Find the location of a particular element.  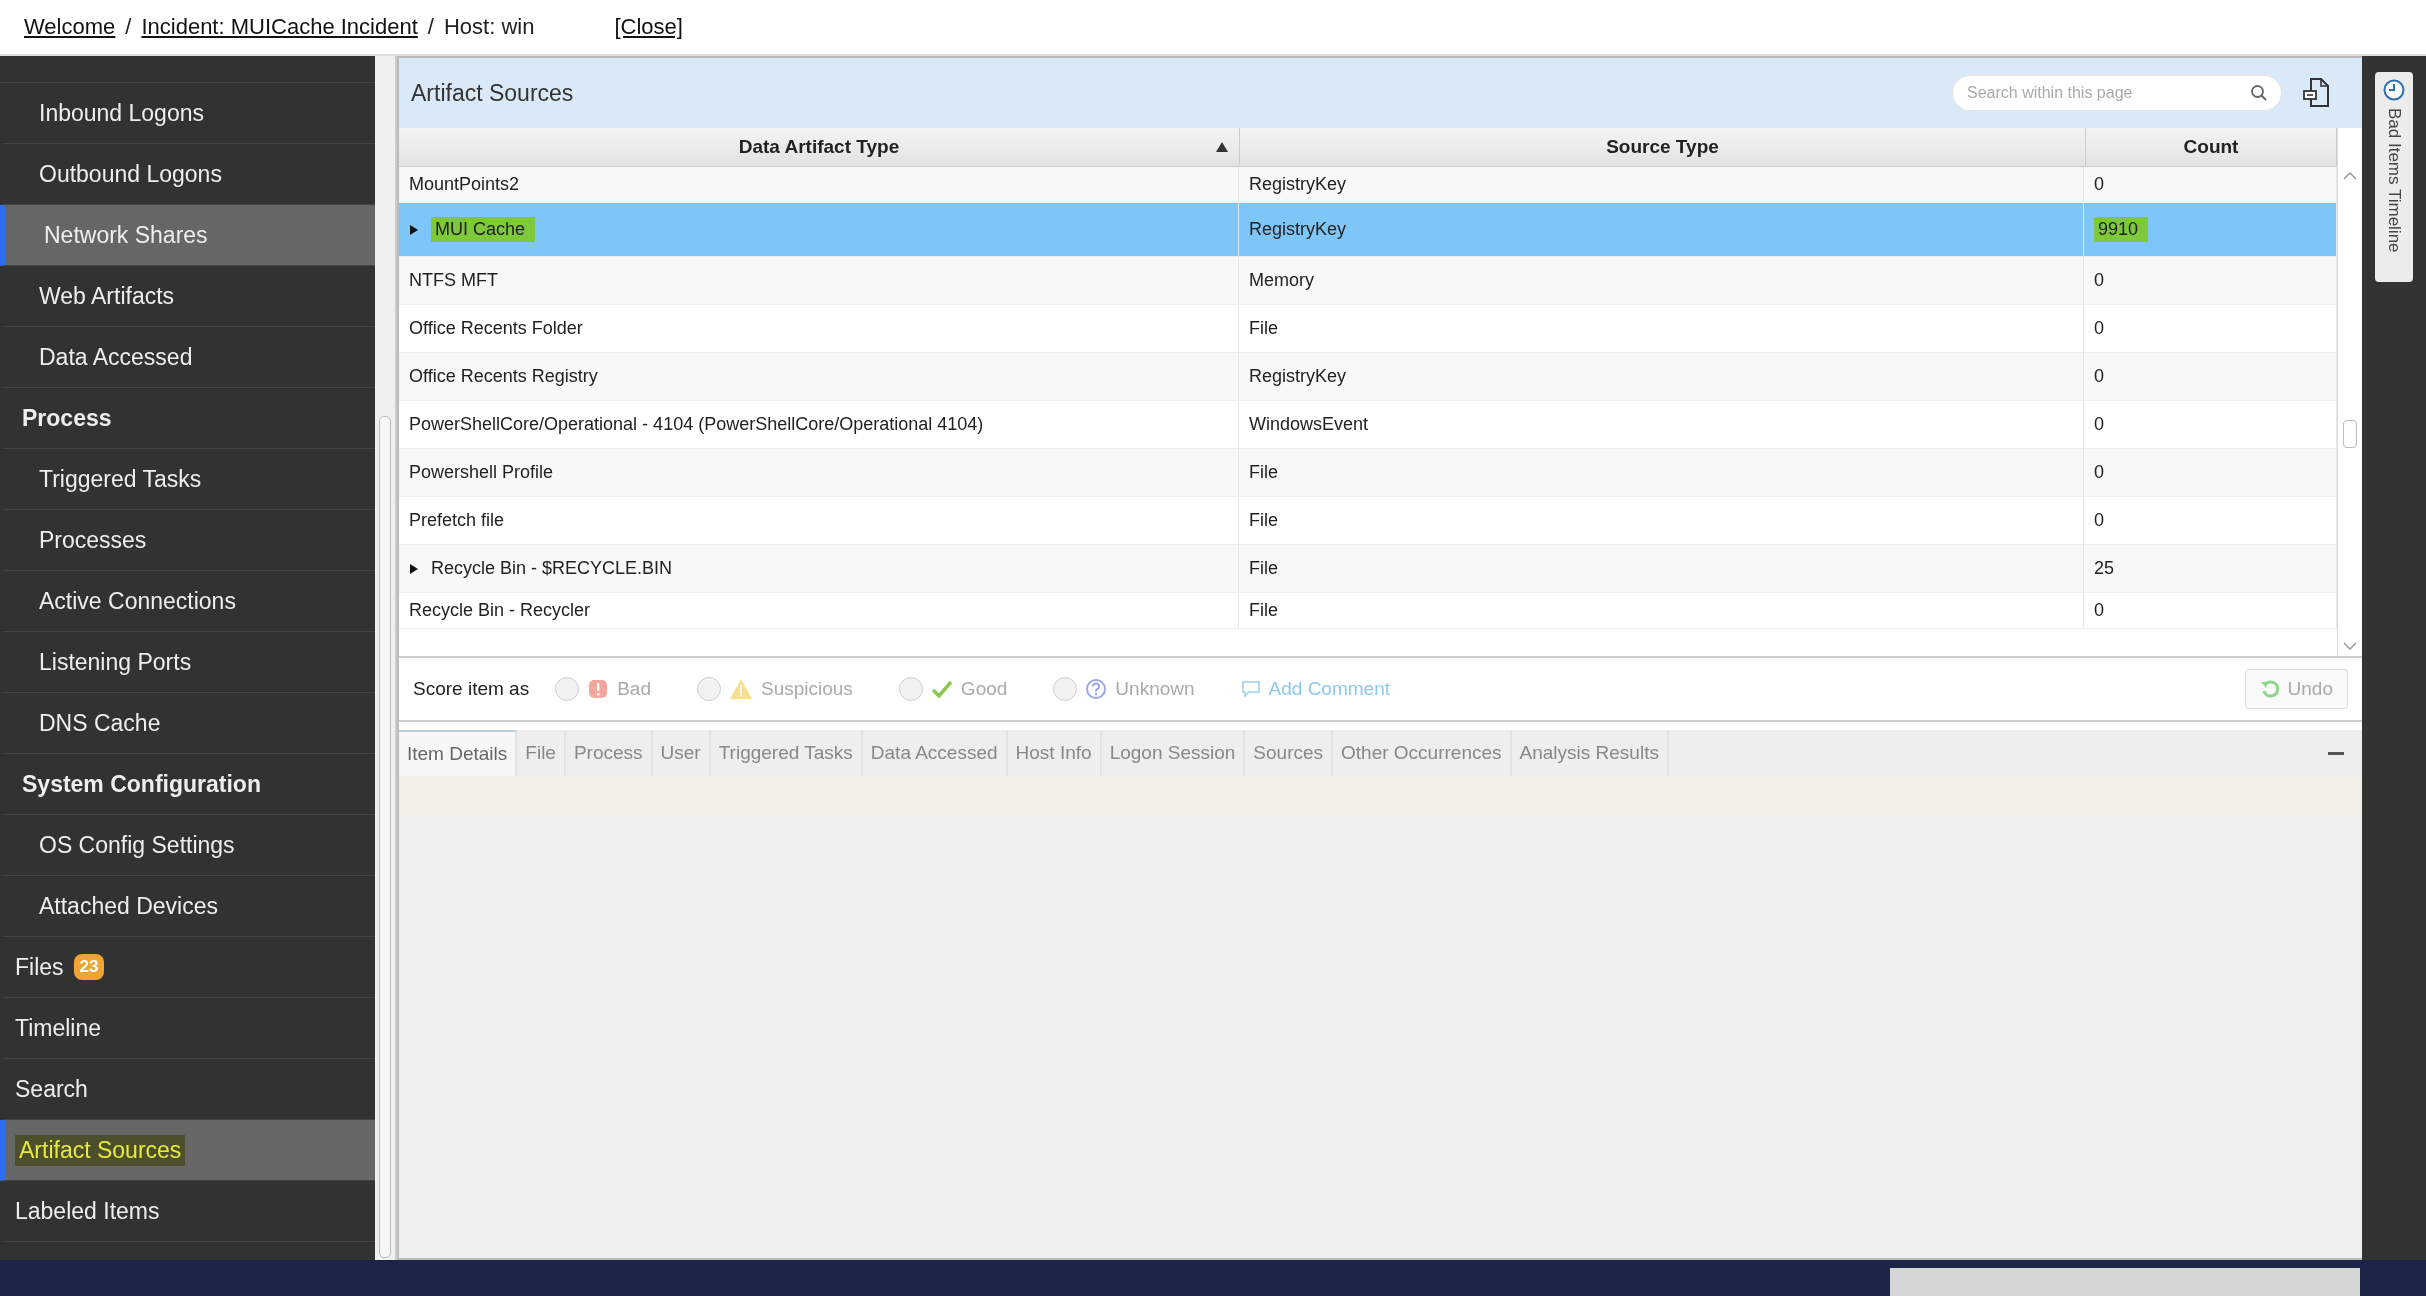

detail-tab: Item Details is located at coordinates (458, 753).